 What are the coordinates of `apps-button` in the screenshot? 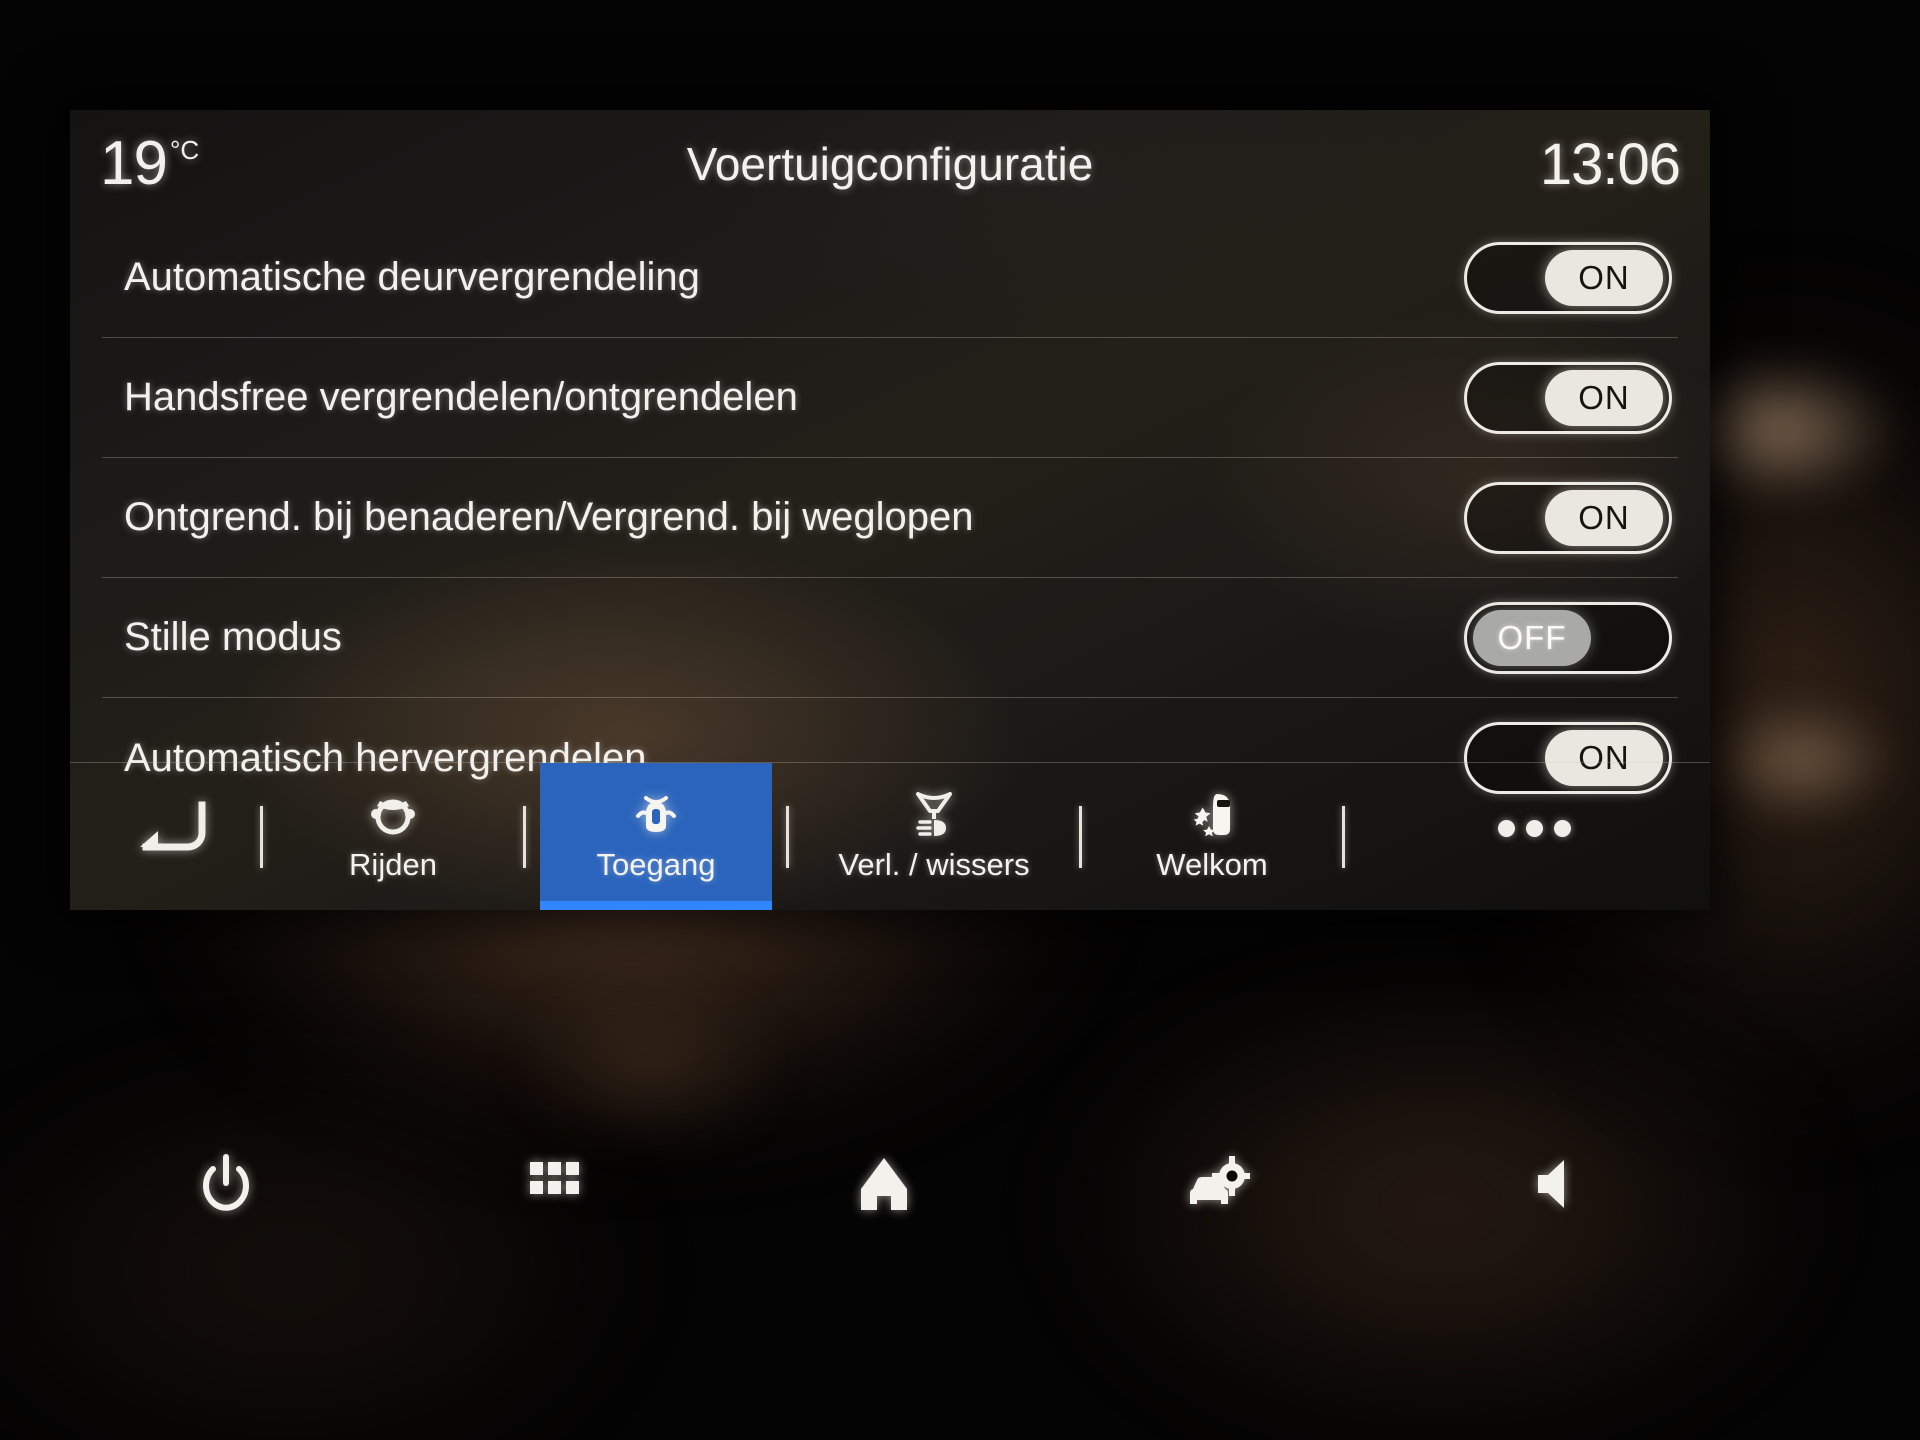 It's located at (554, 1184).